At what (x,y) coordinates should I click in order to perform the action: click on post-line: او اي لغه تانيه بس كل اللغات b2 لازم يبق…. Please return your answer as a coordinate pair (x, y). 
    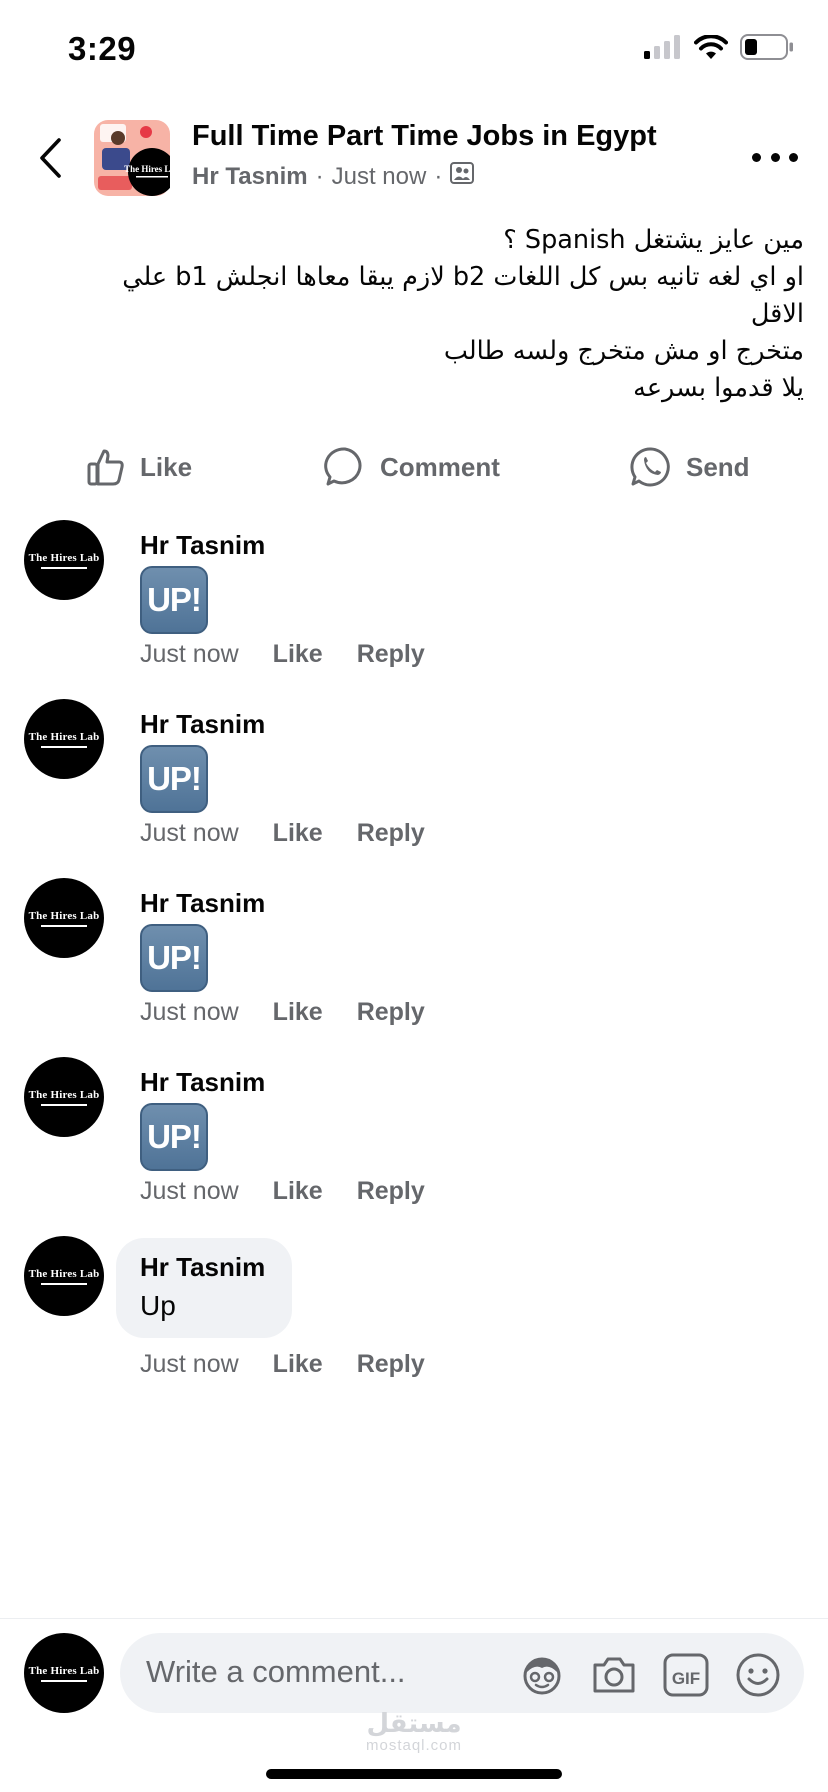
    Looking at the image, I should click on (463, 277).